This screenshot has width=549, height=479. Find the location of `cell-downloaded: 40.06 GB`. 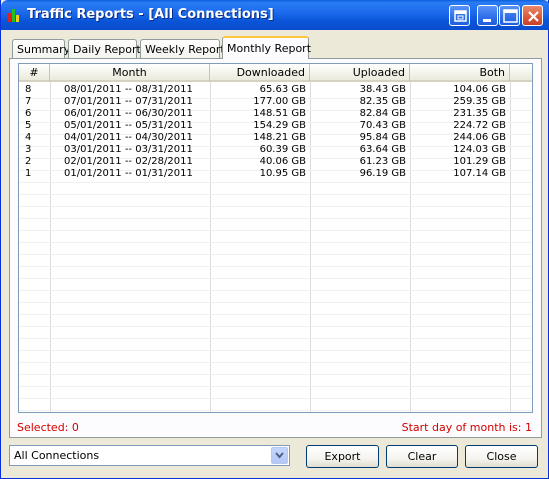

cell-downloaded: 40.06 GB is located at coordinates (282, 161).